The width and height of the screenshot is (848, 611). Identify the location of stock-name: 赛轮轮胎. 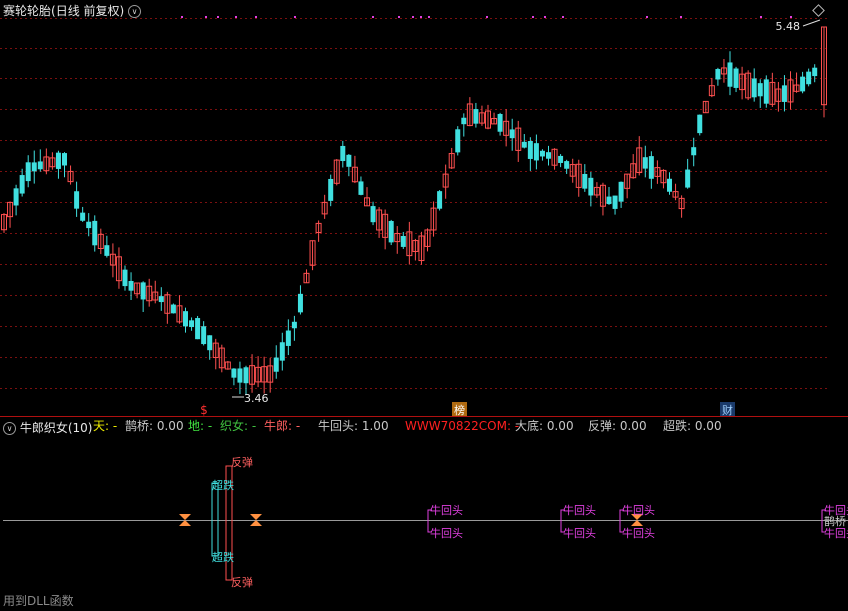
(27, 11).